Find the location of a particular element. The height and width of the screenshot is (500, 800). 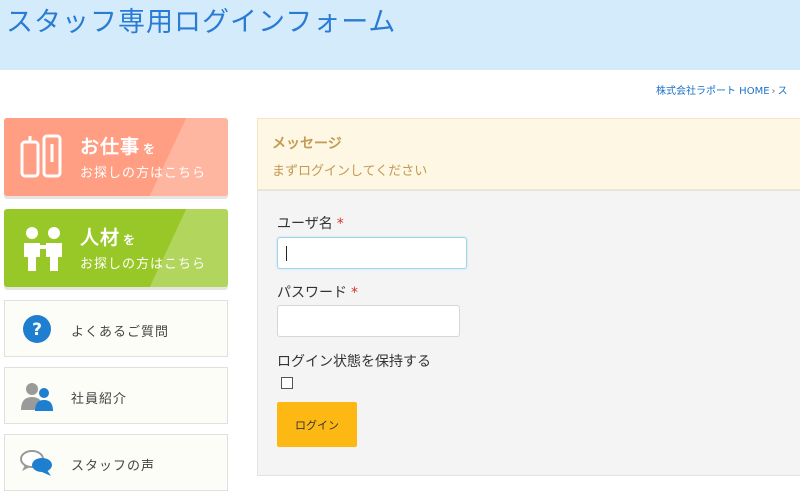

question-icon: ? is located at coordinates (37, 329).